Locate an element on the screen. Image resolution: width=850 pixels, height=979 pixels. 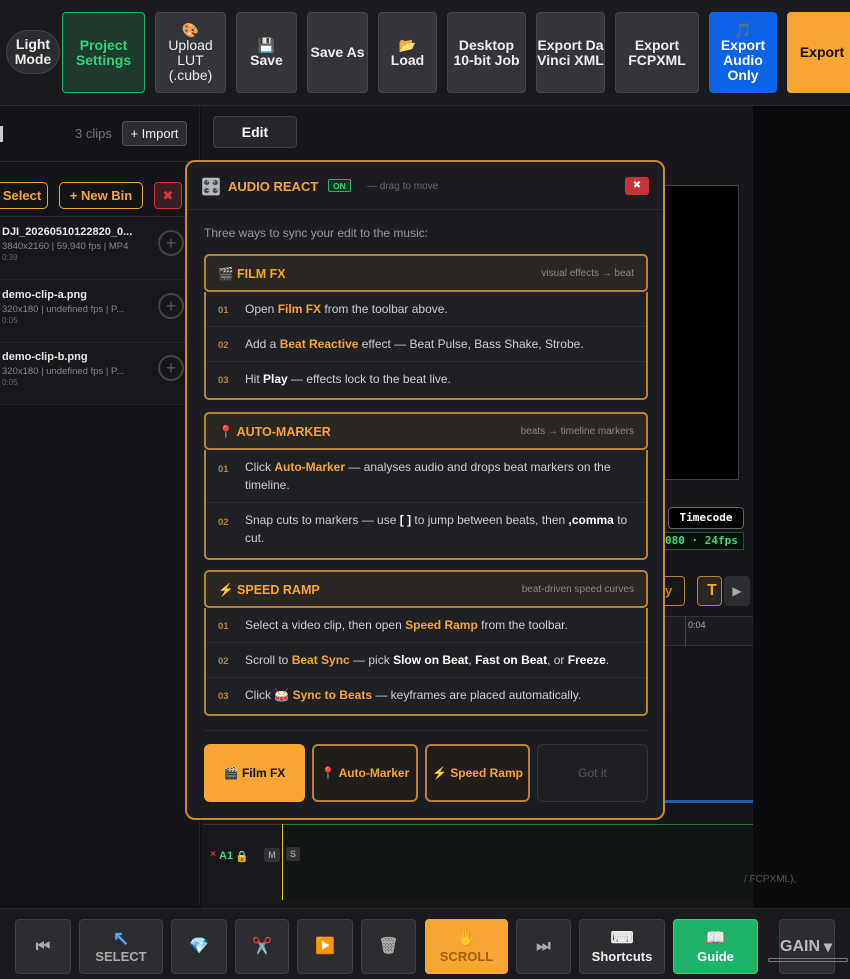
play-button: ▶️ is located at coordinates (325, 946).